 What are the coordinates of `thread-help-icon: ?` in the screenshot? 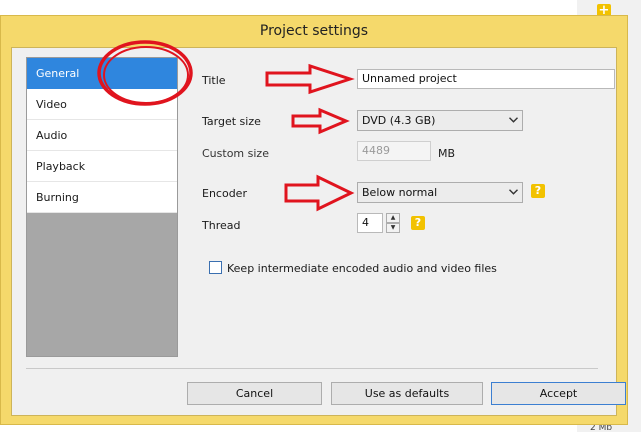 It's located at (418, 223).